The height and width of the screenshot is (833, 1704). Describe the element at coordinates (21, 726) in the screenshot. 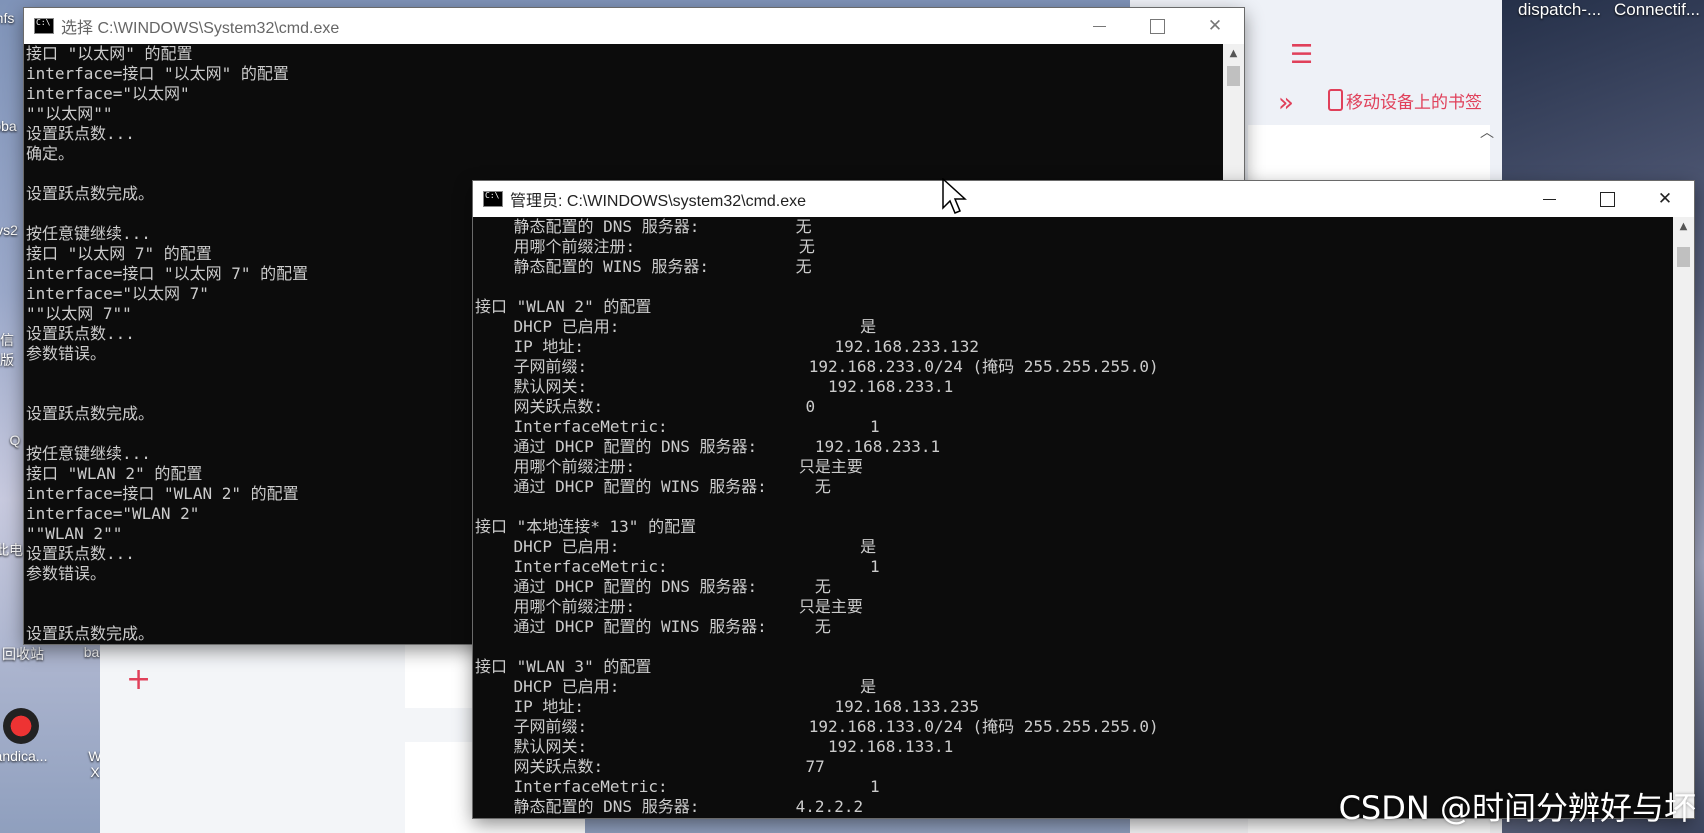

I see `bandicam-icon` at that location.